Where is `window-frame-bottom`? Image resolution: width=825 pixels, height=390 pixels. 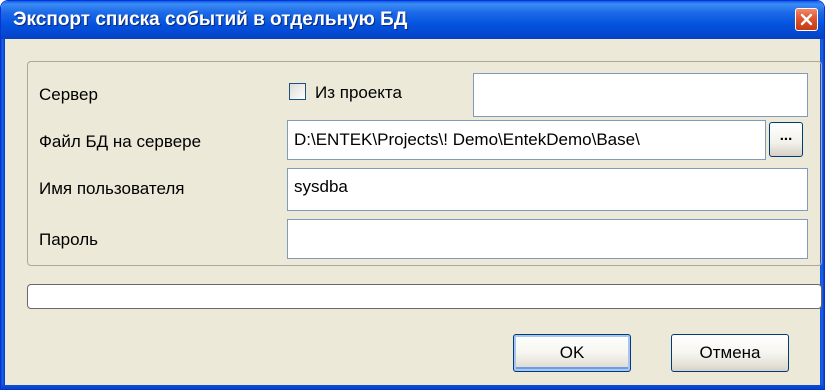
window-frame-bottom is located at coordinates (412, 387).